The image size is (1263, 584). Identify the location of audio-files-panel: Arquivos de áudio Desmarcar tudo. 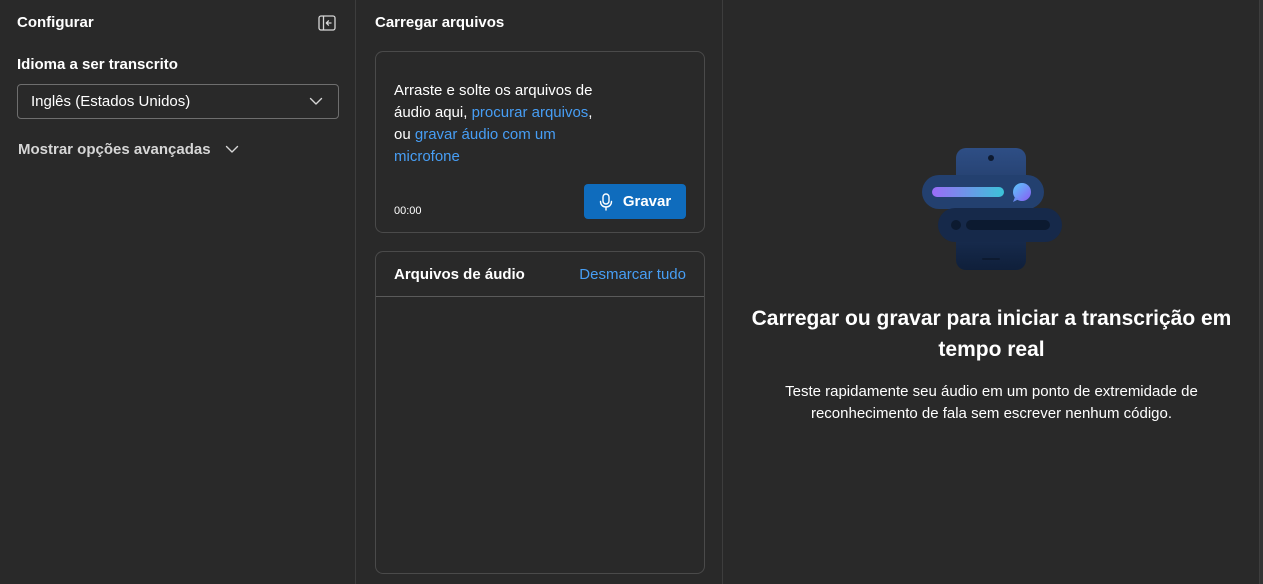
(540, 412).